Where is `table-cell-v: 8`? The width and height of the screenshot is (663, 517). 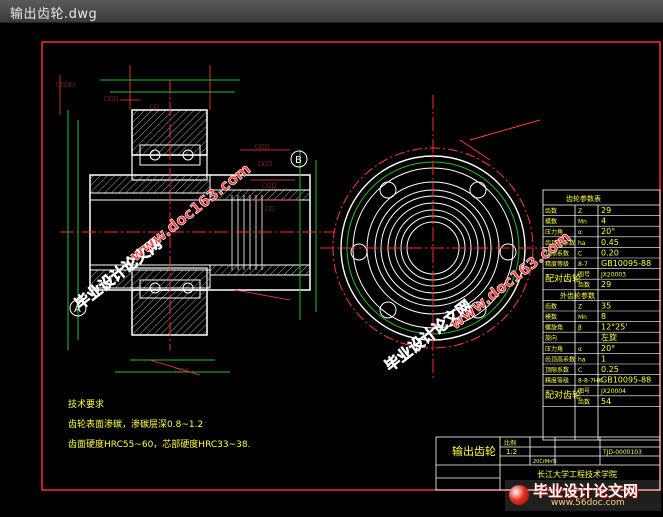 table-cell-v: 8 is located at coordinates (603, 316).